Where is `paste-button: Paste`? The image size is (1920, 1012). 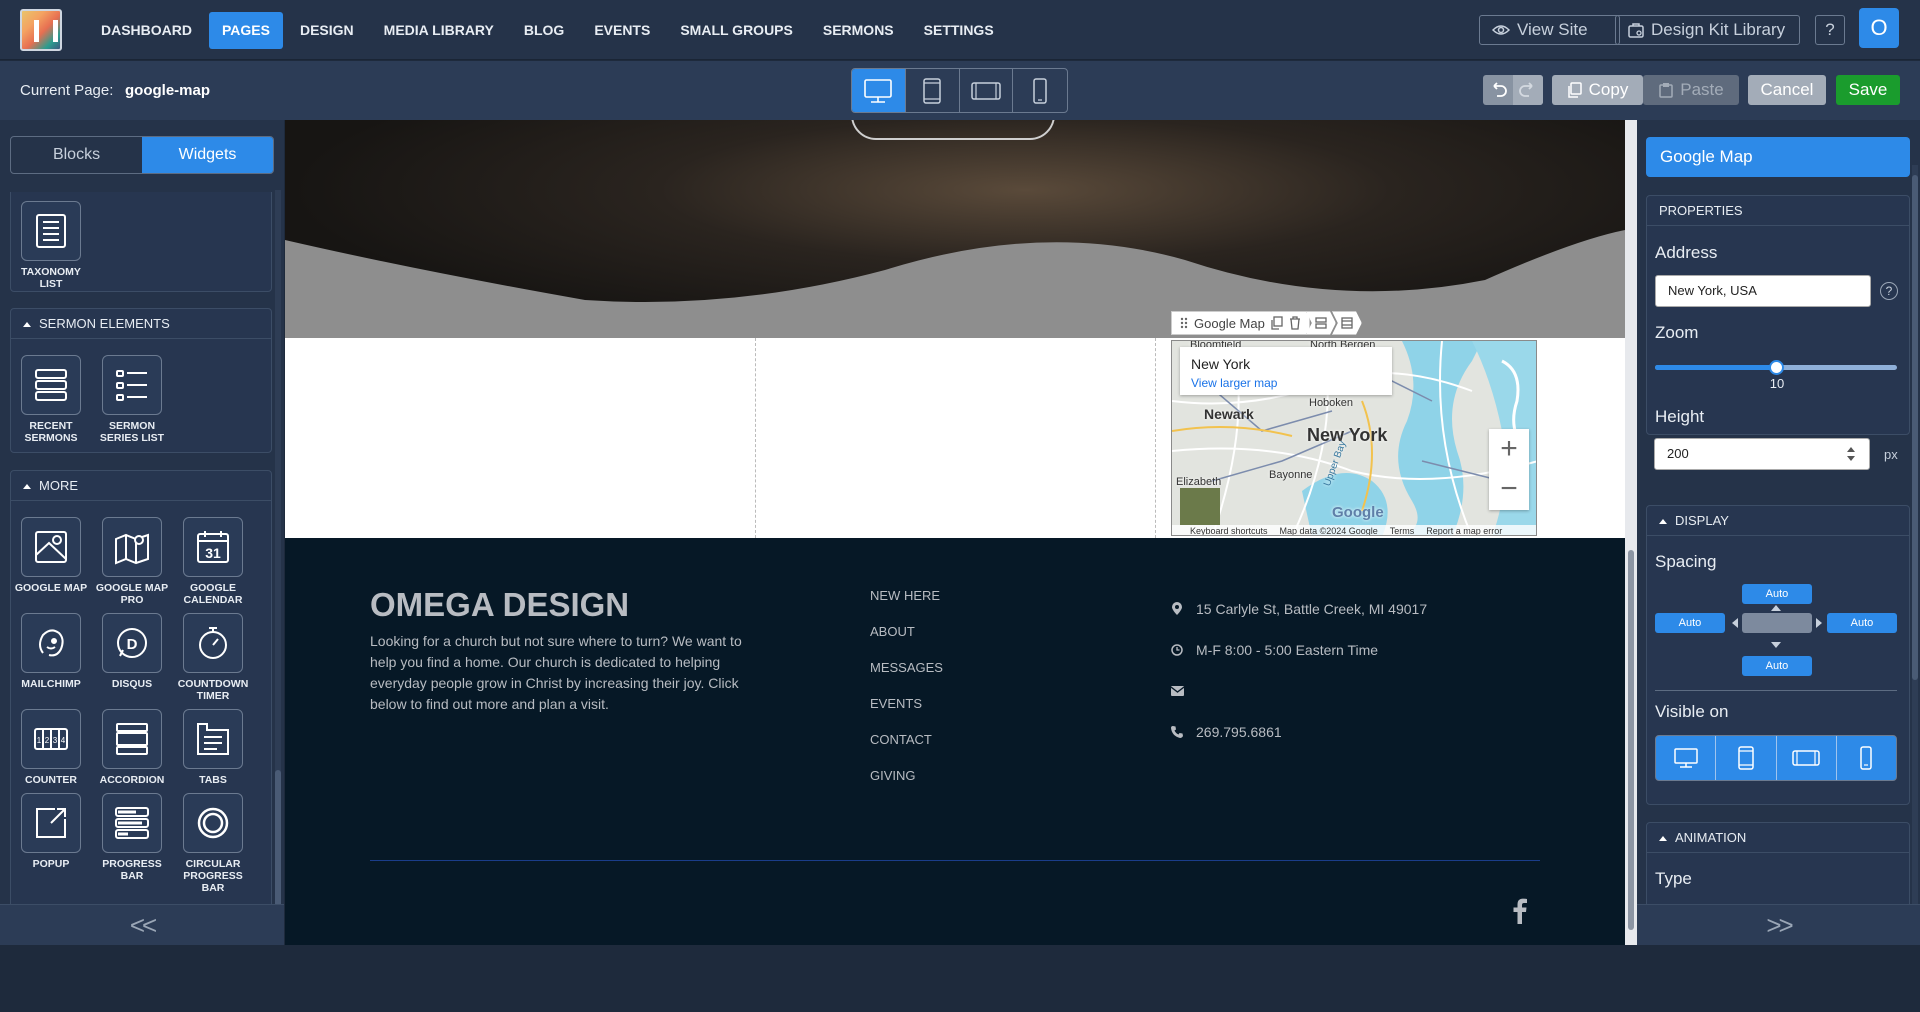 paste-button: Paste is located at coordinates (1691, 90).